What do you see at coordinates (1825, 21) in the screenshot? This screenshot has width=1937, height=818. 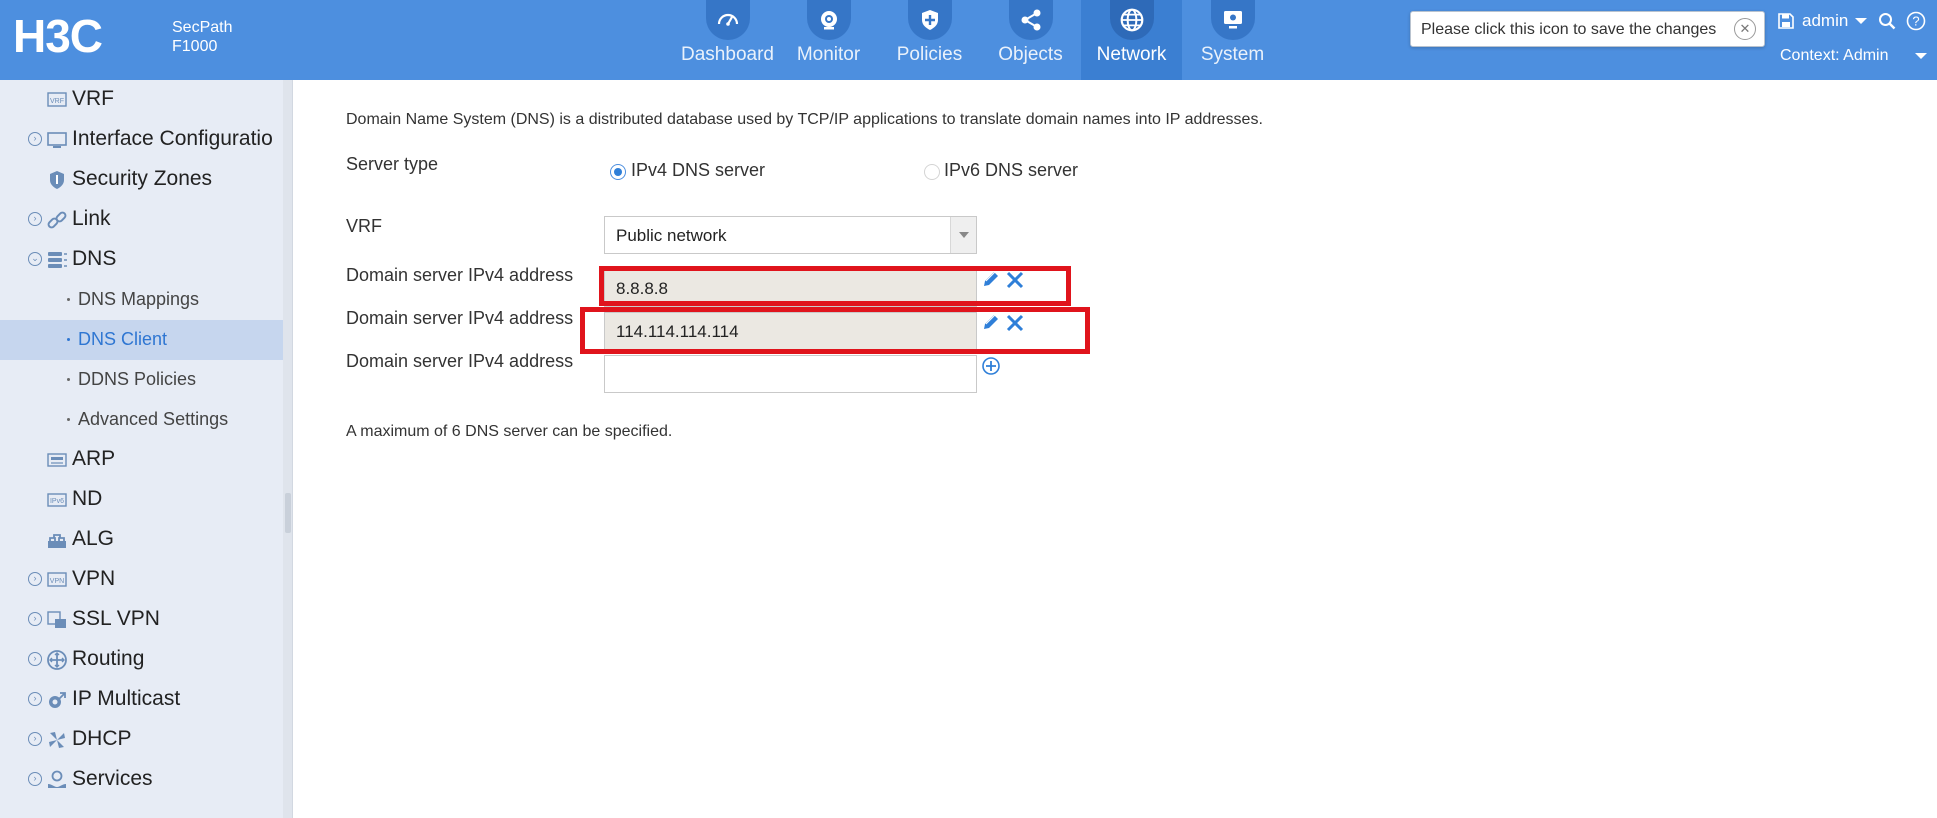 I see `user-menu: admin` at bounding box center [1825, 21].